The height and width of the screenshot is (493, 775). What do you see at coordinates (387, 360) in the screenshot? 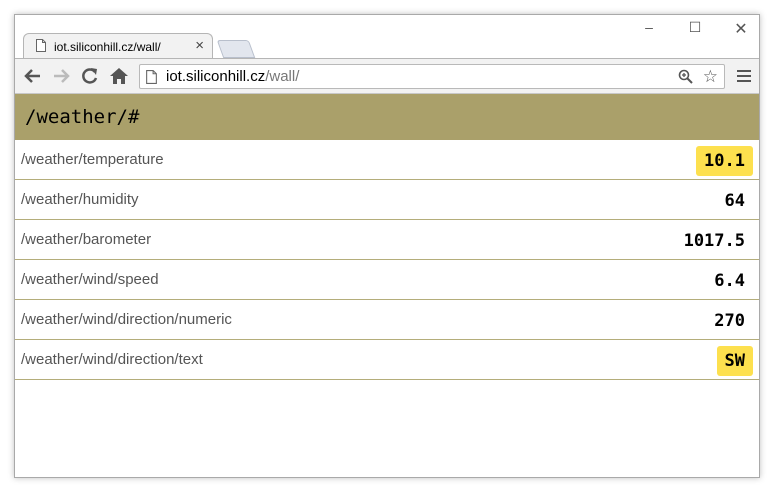
I see `topic-row: /weather/wind/direction/text SW` at bounding box center [387, 360].